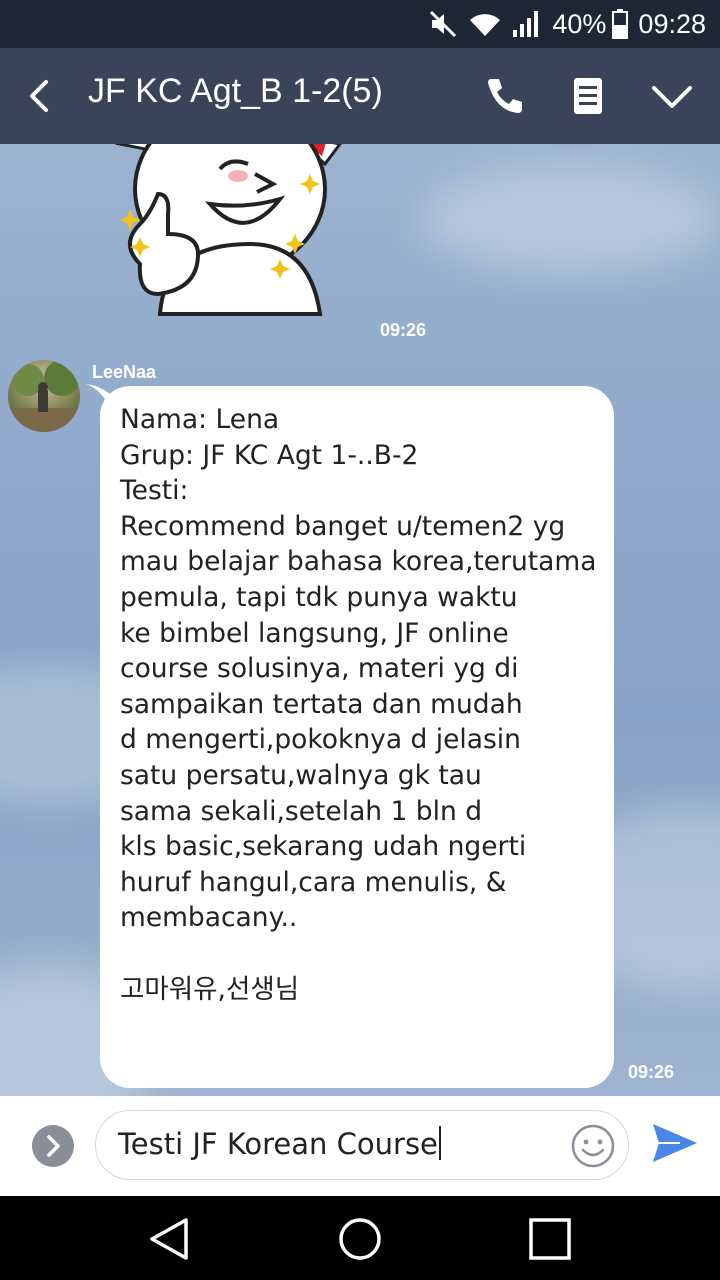  I want to click on home-circle-icon, so click(360, 1239).